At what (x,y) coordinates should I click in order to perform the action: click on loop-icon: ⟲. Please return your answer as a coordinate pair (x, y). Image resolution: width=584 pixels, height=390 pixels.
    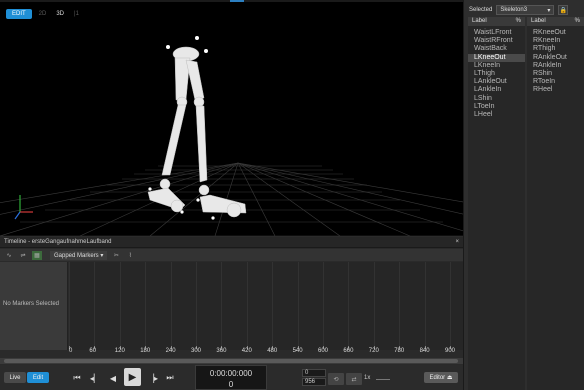
    Looking at the image, I should click on (336, 379).